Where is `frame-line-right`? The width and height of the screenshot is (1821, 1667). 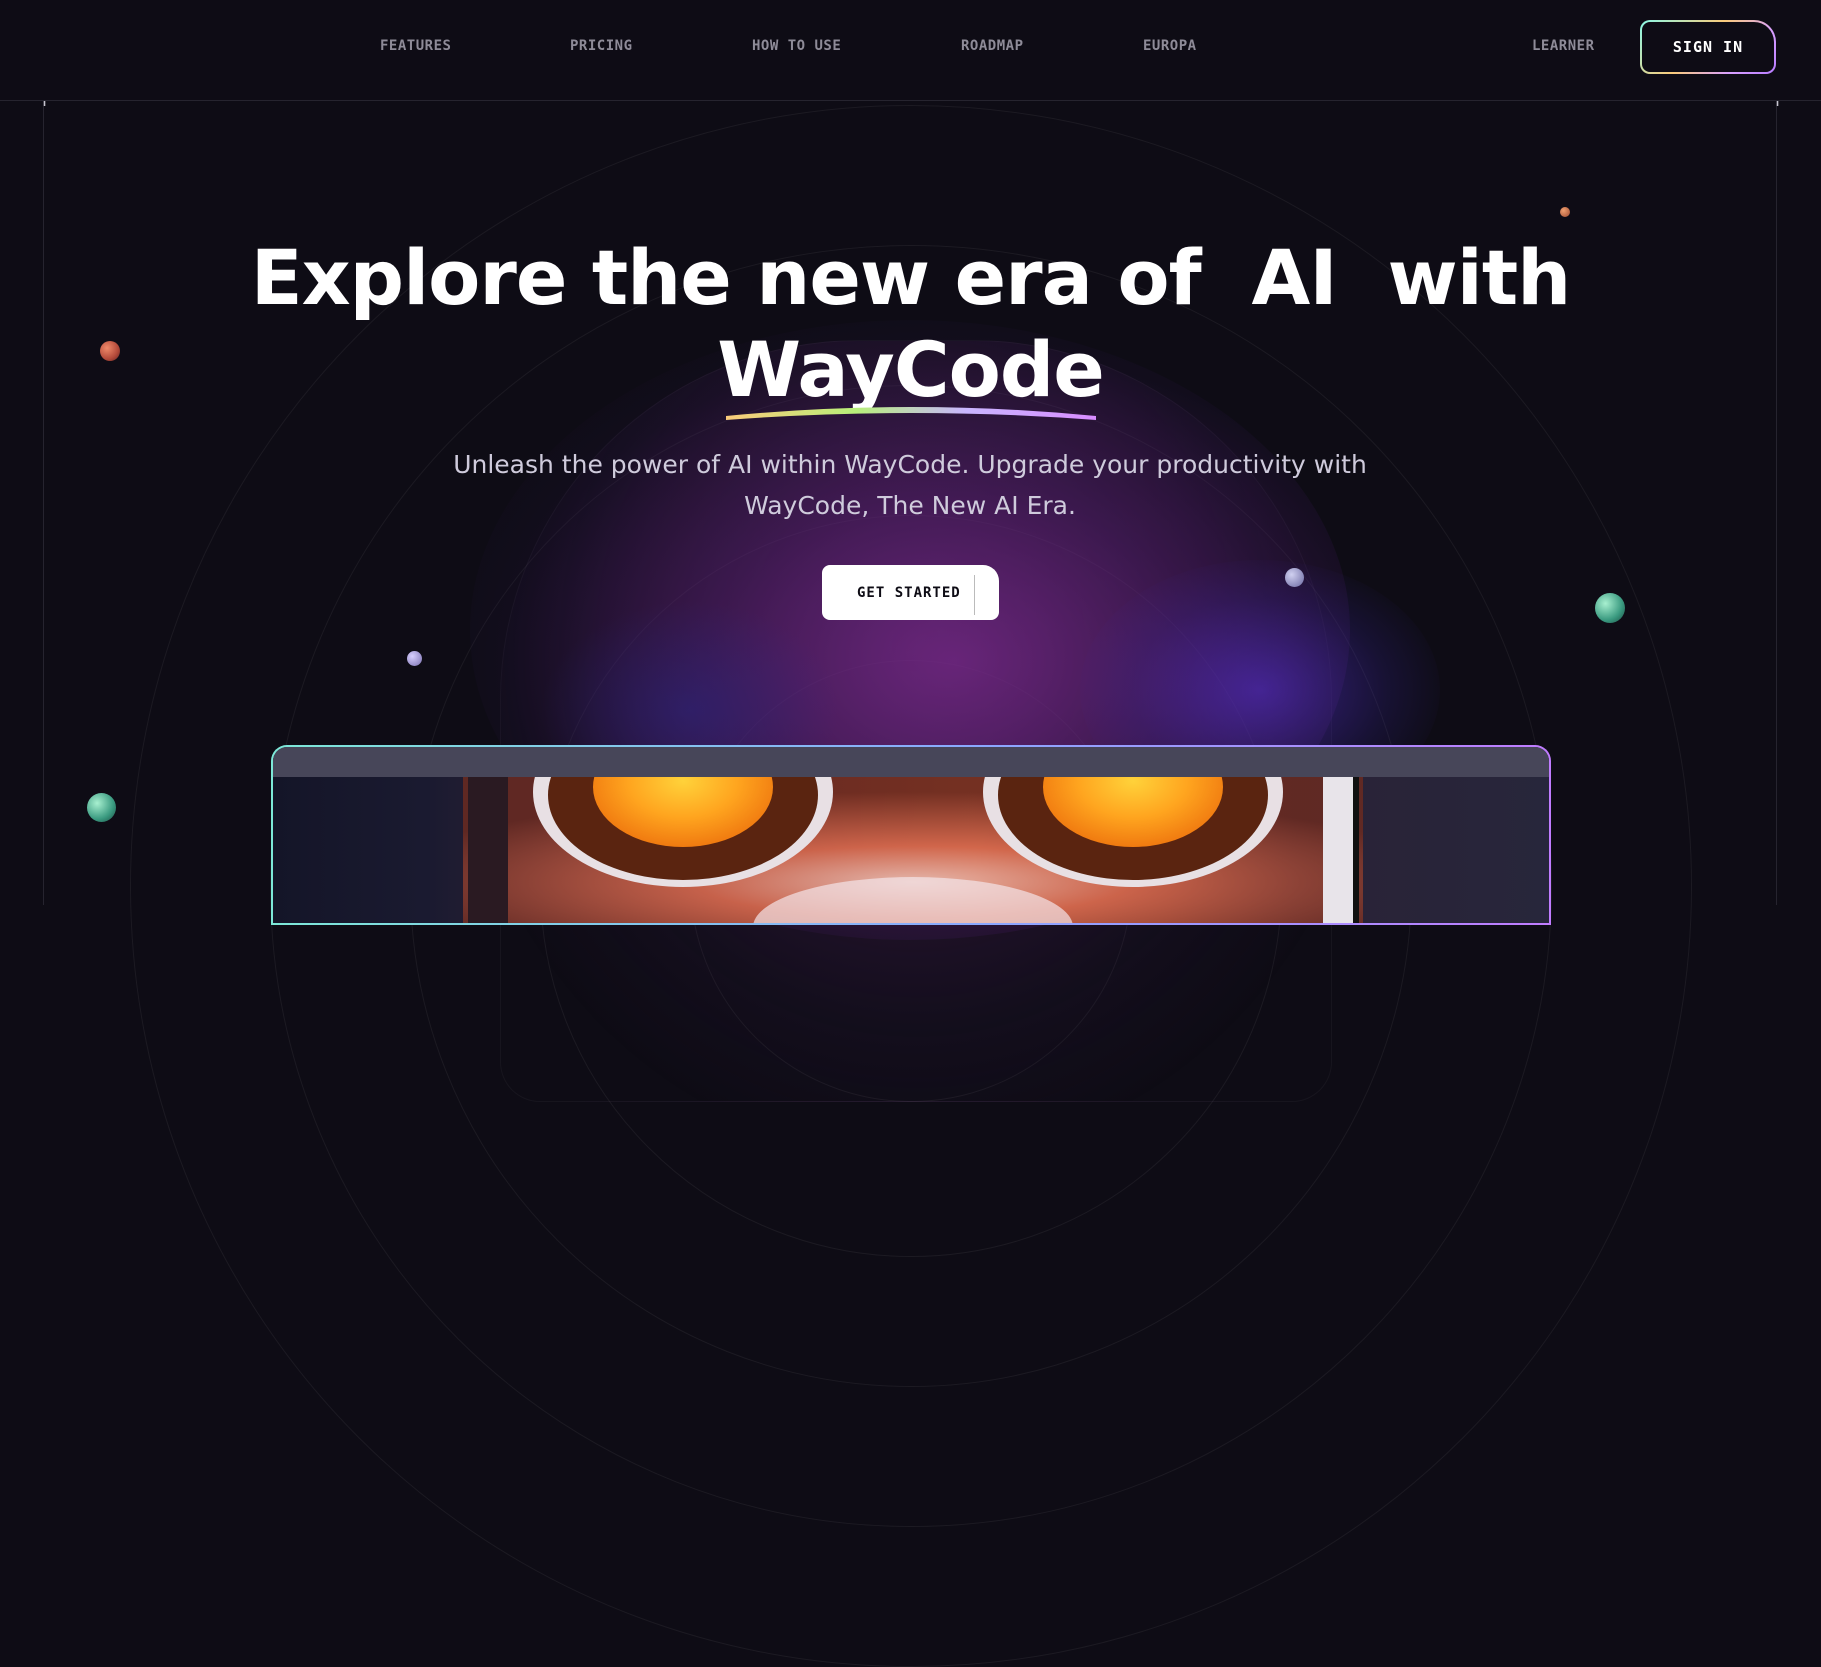 frame-line-right is located at coordinates (1776, 502).